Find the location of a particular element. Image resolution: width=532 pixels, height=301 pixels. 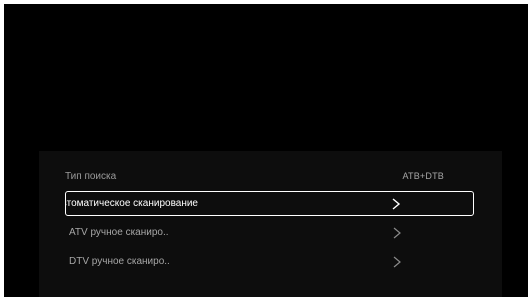

menu-item-auto-scan: Автоматическое сканирование is located at coordinates (269, 203).